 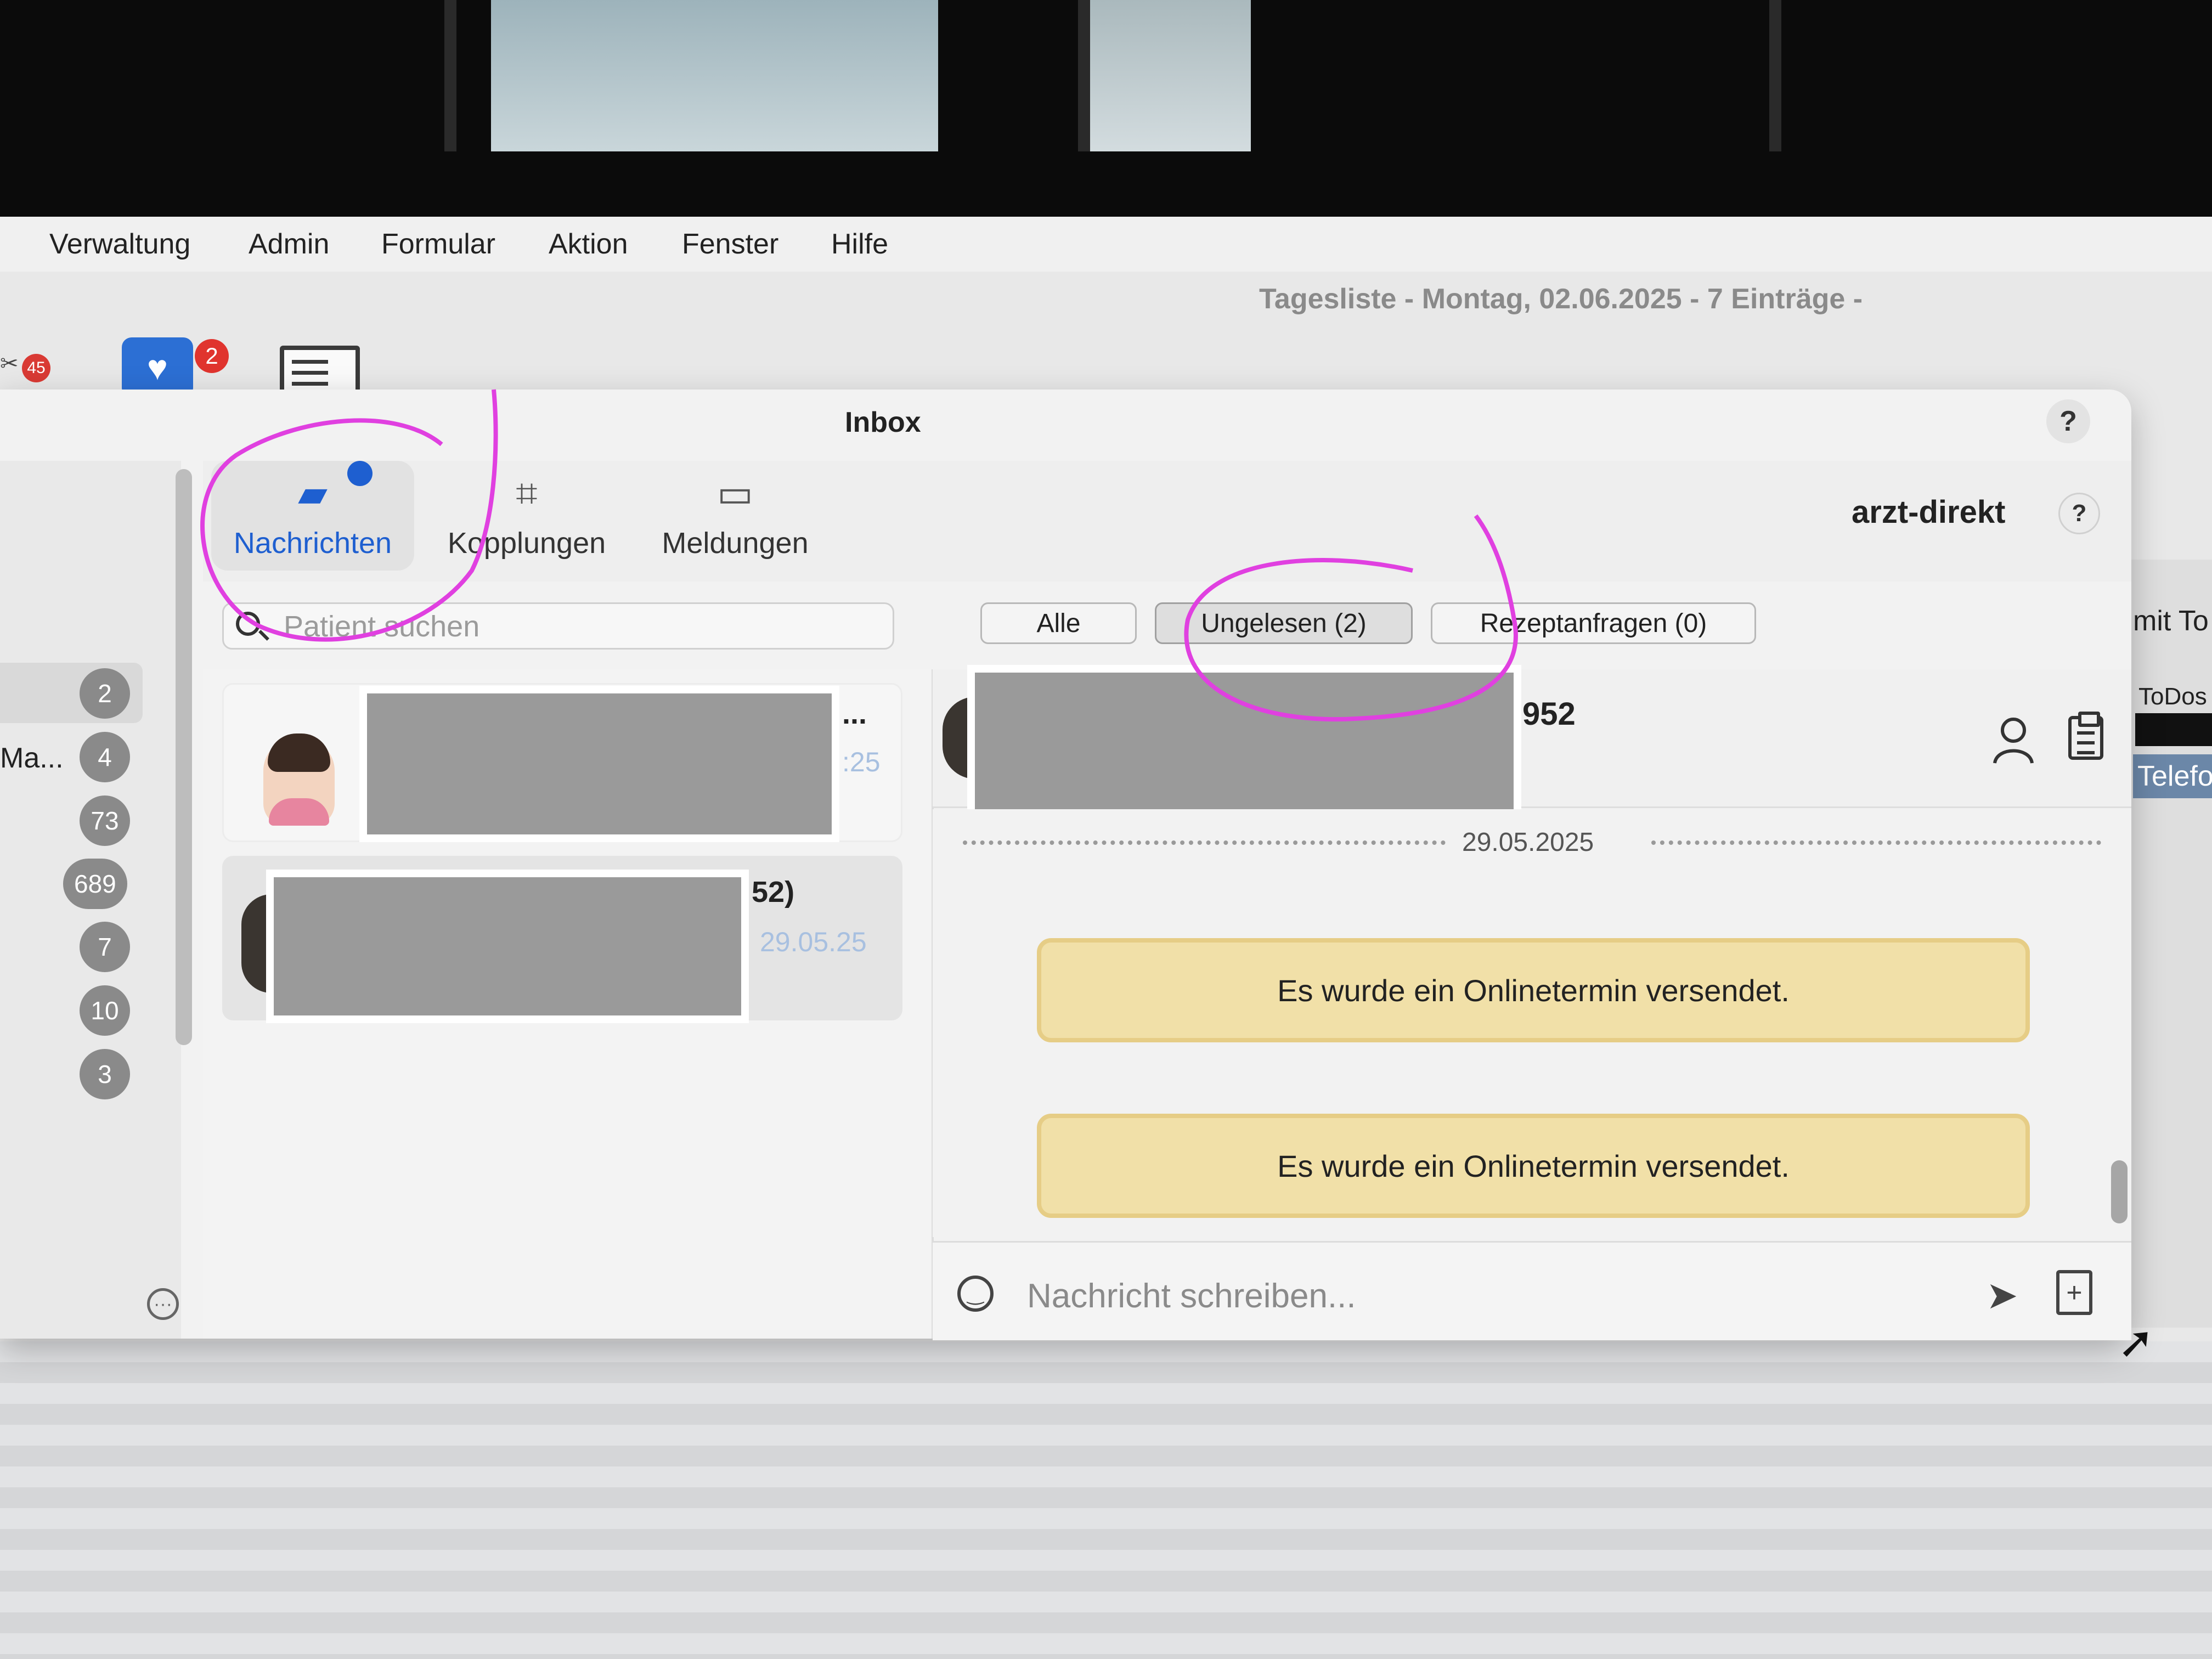 I want to click on list-item-date: 29.05.25, so click(x=813, y=942).